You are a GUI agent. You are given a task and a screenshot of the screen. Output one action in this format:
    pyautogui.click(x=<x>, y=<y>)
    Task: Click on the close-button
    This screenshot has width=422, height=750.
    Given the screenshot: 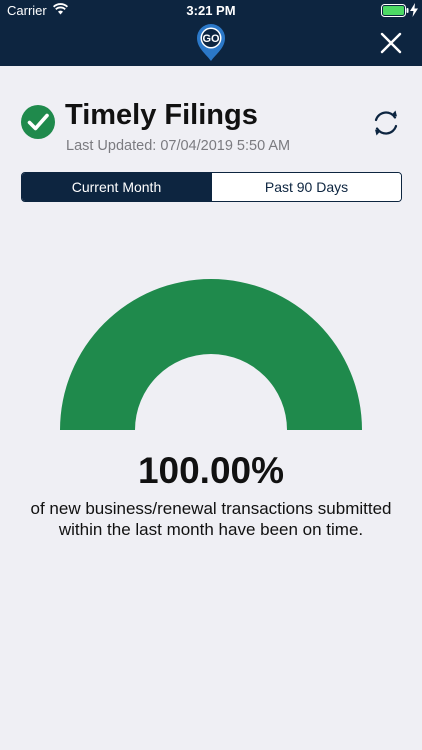 What is the action you would take?
    pyautogui.click(x=391, y=43)
    